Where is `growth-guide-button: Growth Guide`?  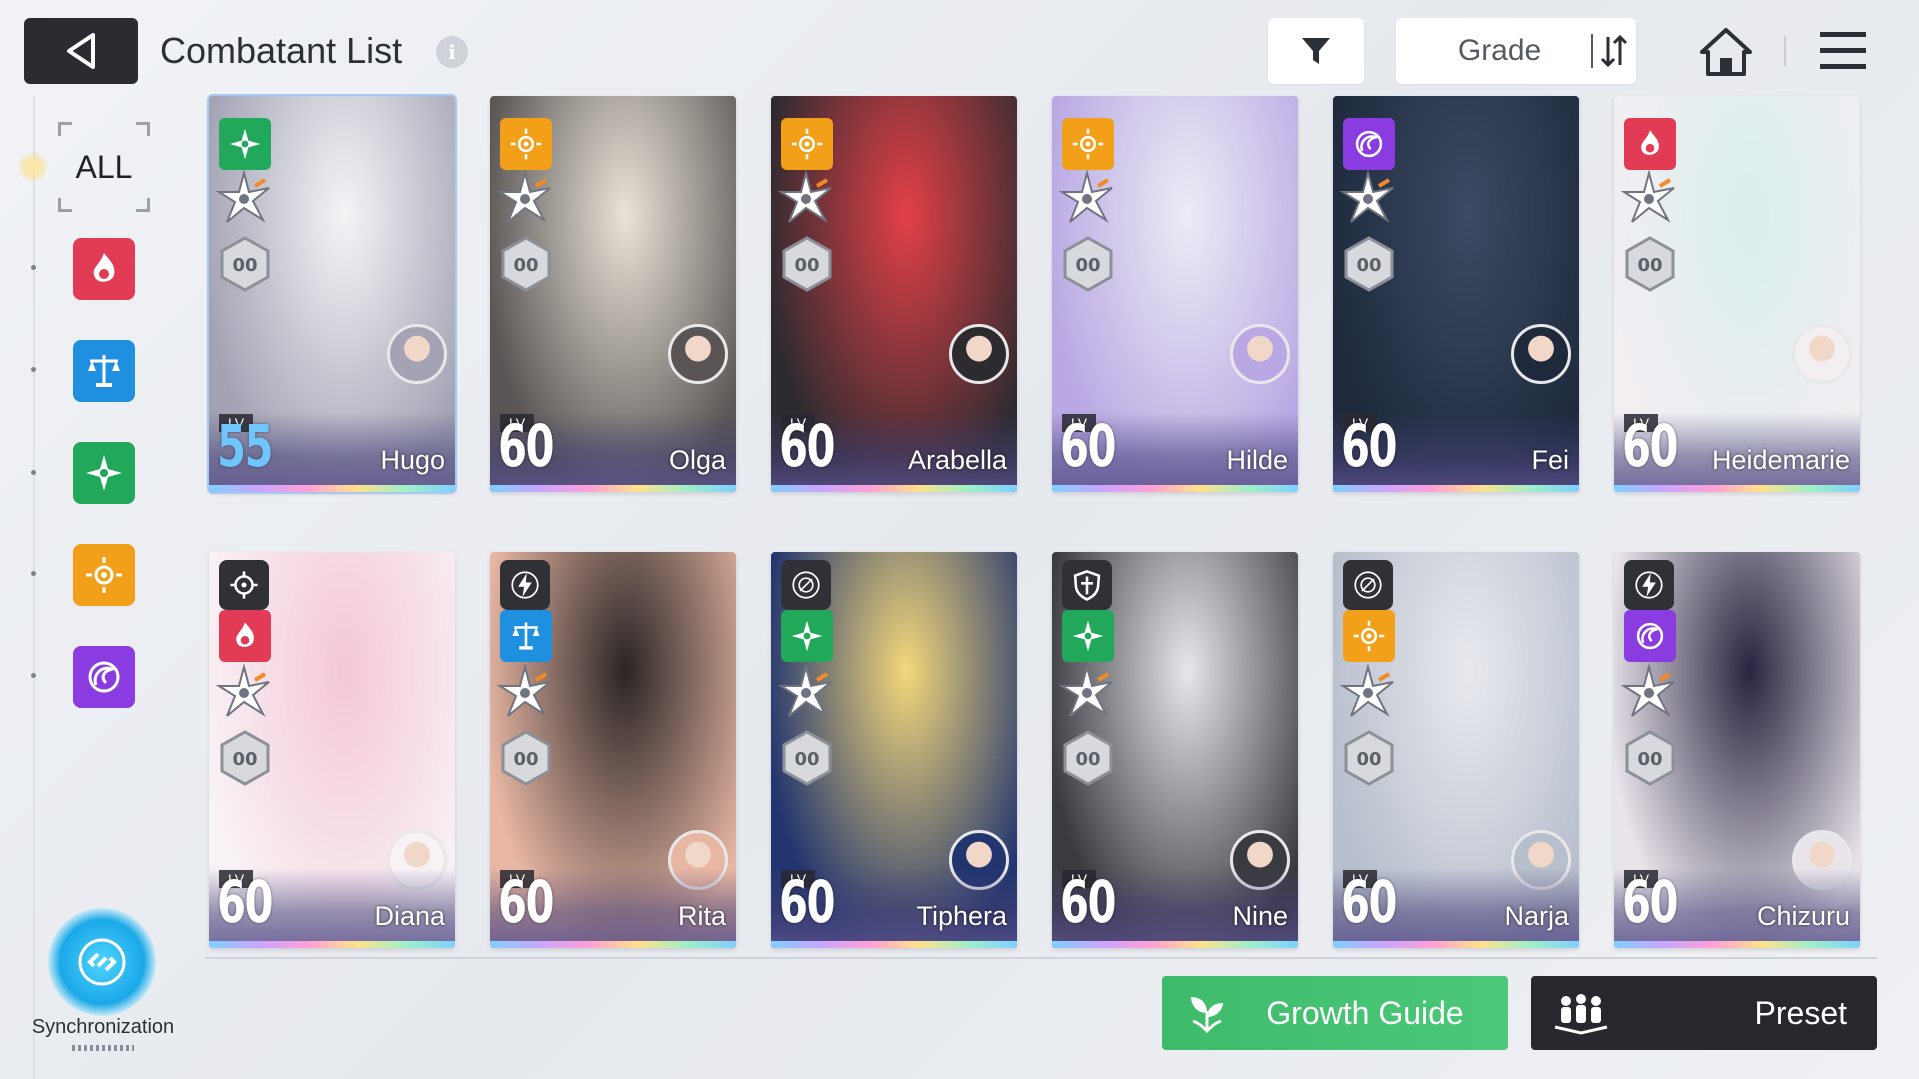
growth-guide-button: Growth Guide is located at coordinates (1335, 1013).